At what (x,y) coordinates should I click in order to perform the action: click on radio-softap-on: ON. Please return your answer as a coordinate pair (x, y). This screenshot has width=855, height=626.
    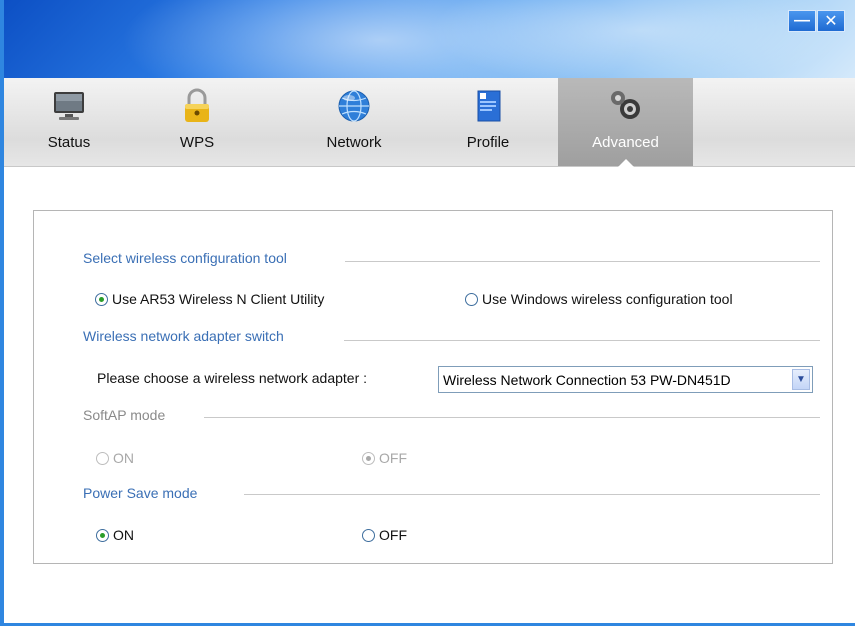
    Looking at the image, I should click on (115, 458).